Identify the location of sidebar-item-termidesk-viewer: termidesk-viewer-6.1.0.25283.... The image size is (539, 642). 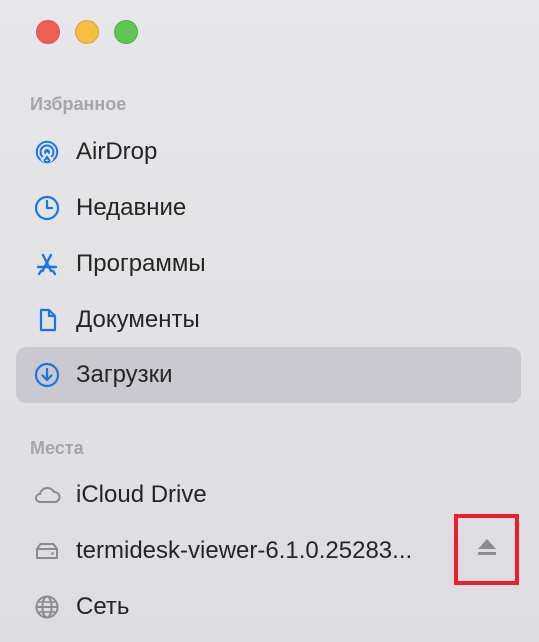
(268, 551).